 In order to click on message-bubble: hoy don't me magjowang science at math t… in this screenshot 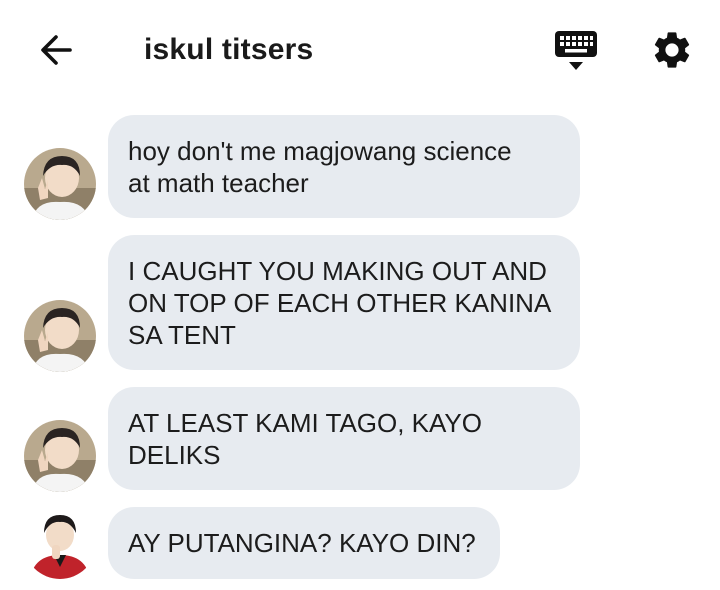, I will do `click(344, 166)`.